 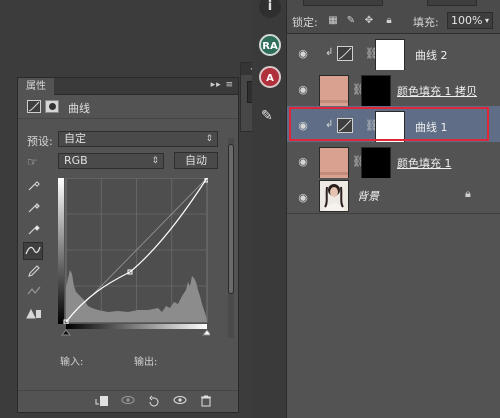 I want to click on background-thumbnail, so click(x=334, y=196).